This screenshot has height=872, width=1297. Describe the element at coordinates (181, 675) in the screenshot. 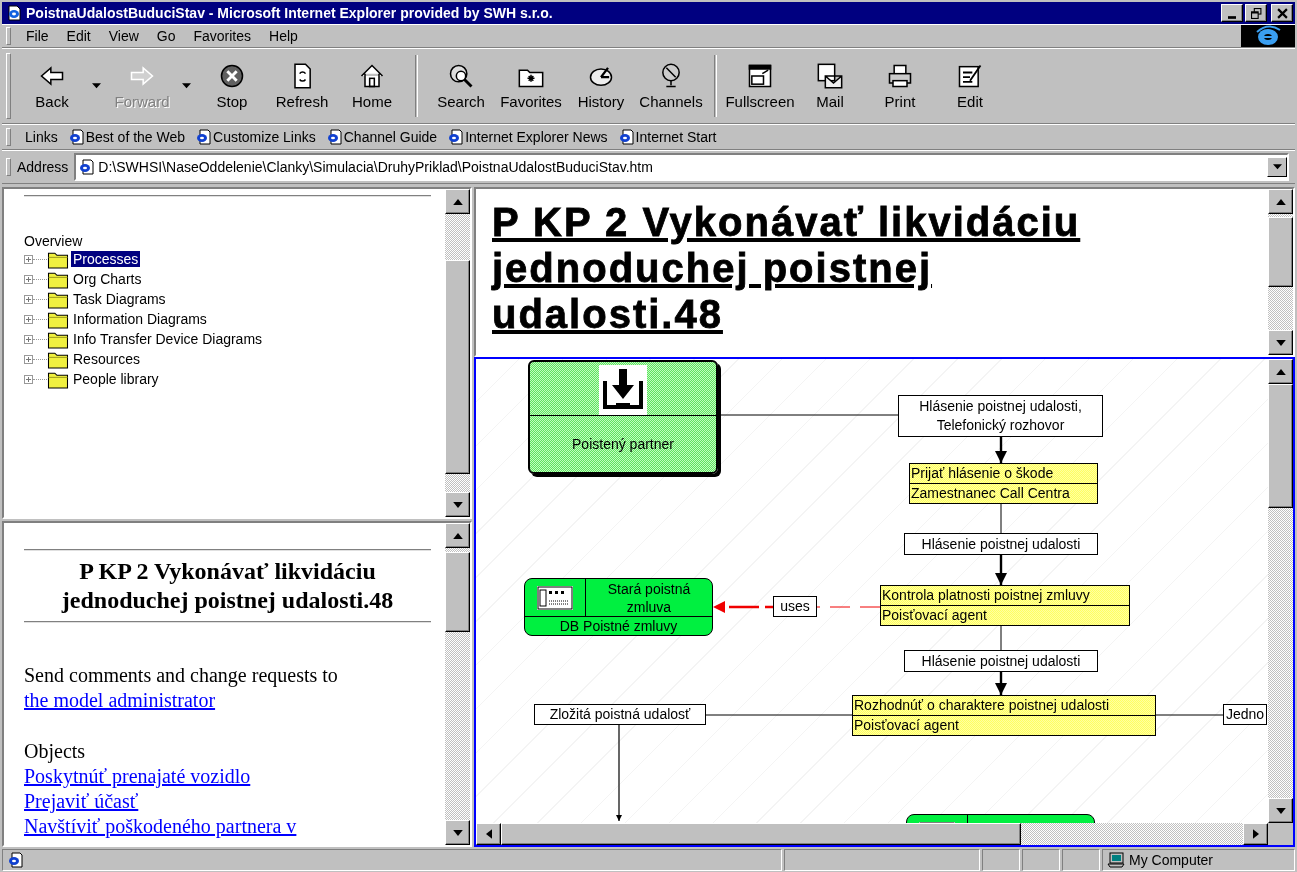

I see `comment-text: Send comments and change requests to` at that location.